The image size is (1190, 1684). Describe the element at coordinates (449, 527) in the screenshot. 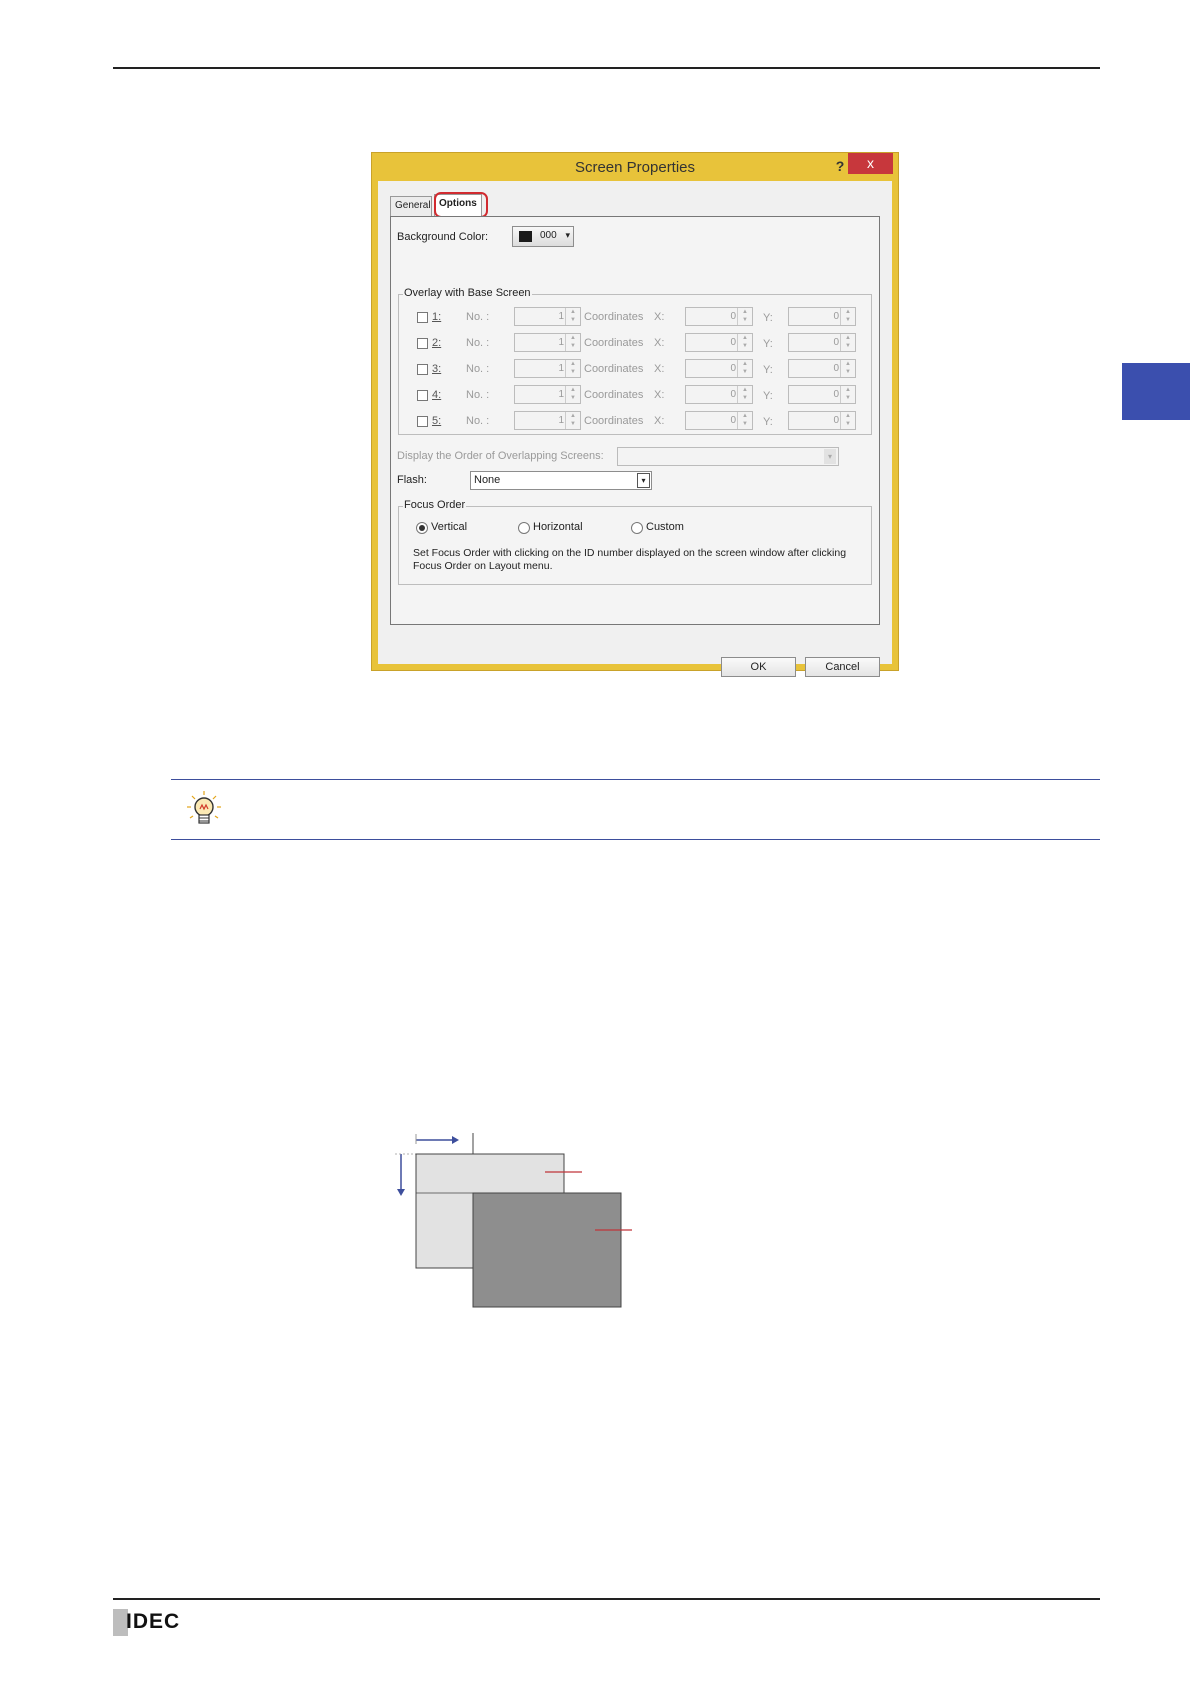

I see `vertical-label: Vertical` at that location.